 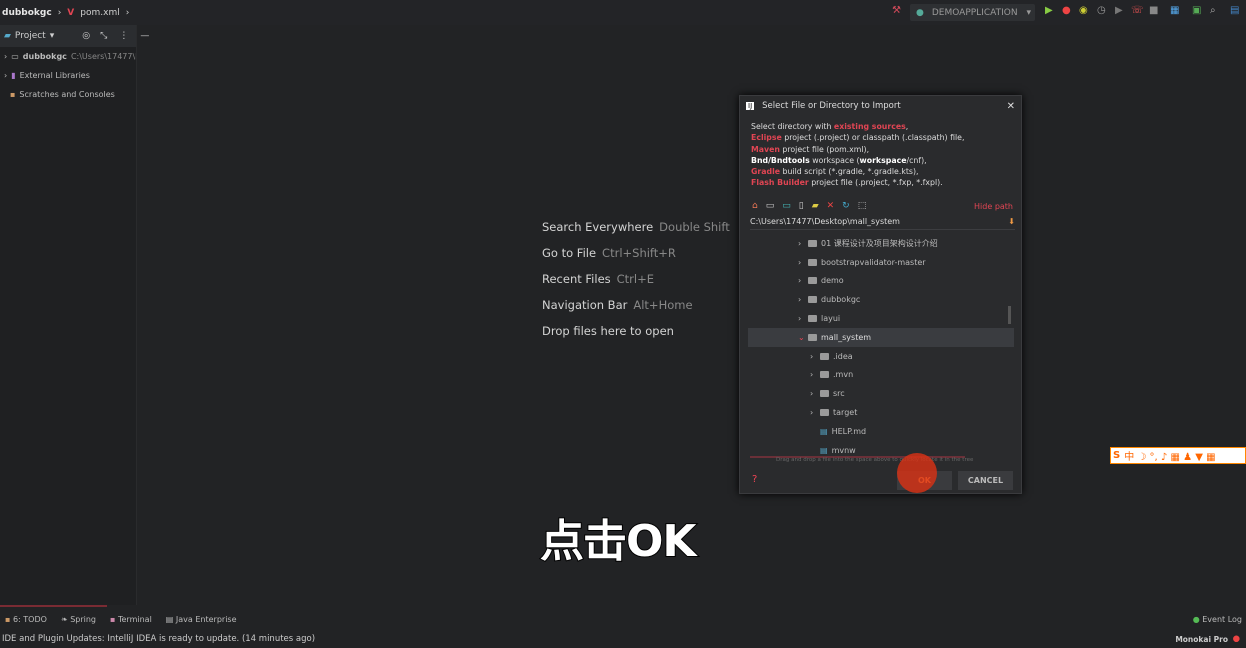 I want to click on module-icon: ▯, so click(x=801, y=206).